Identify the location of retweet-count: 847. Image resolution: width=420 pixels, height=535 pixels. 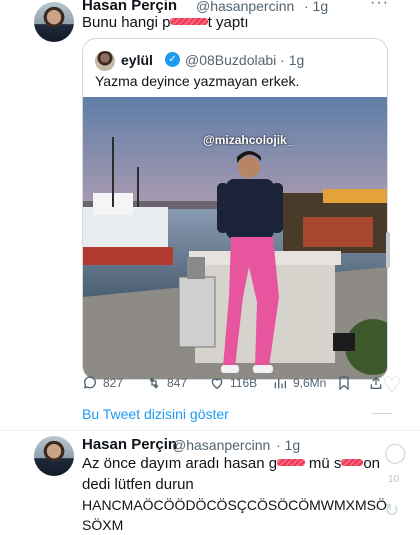
(177, 383).